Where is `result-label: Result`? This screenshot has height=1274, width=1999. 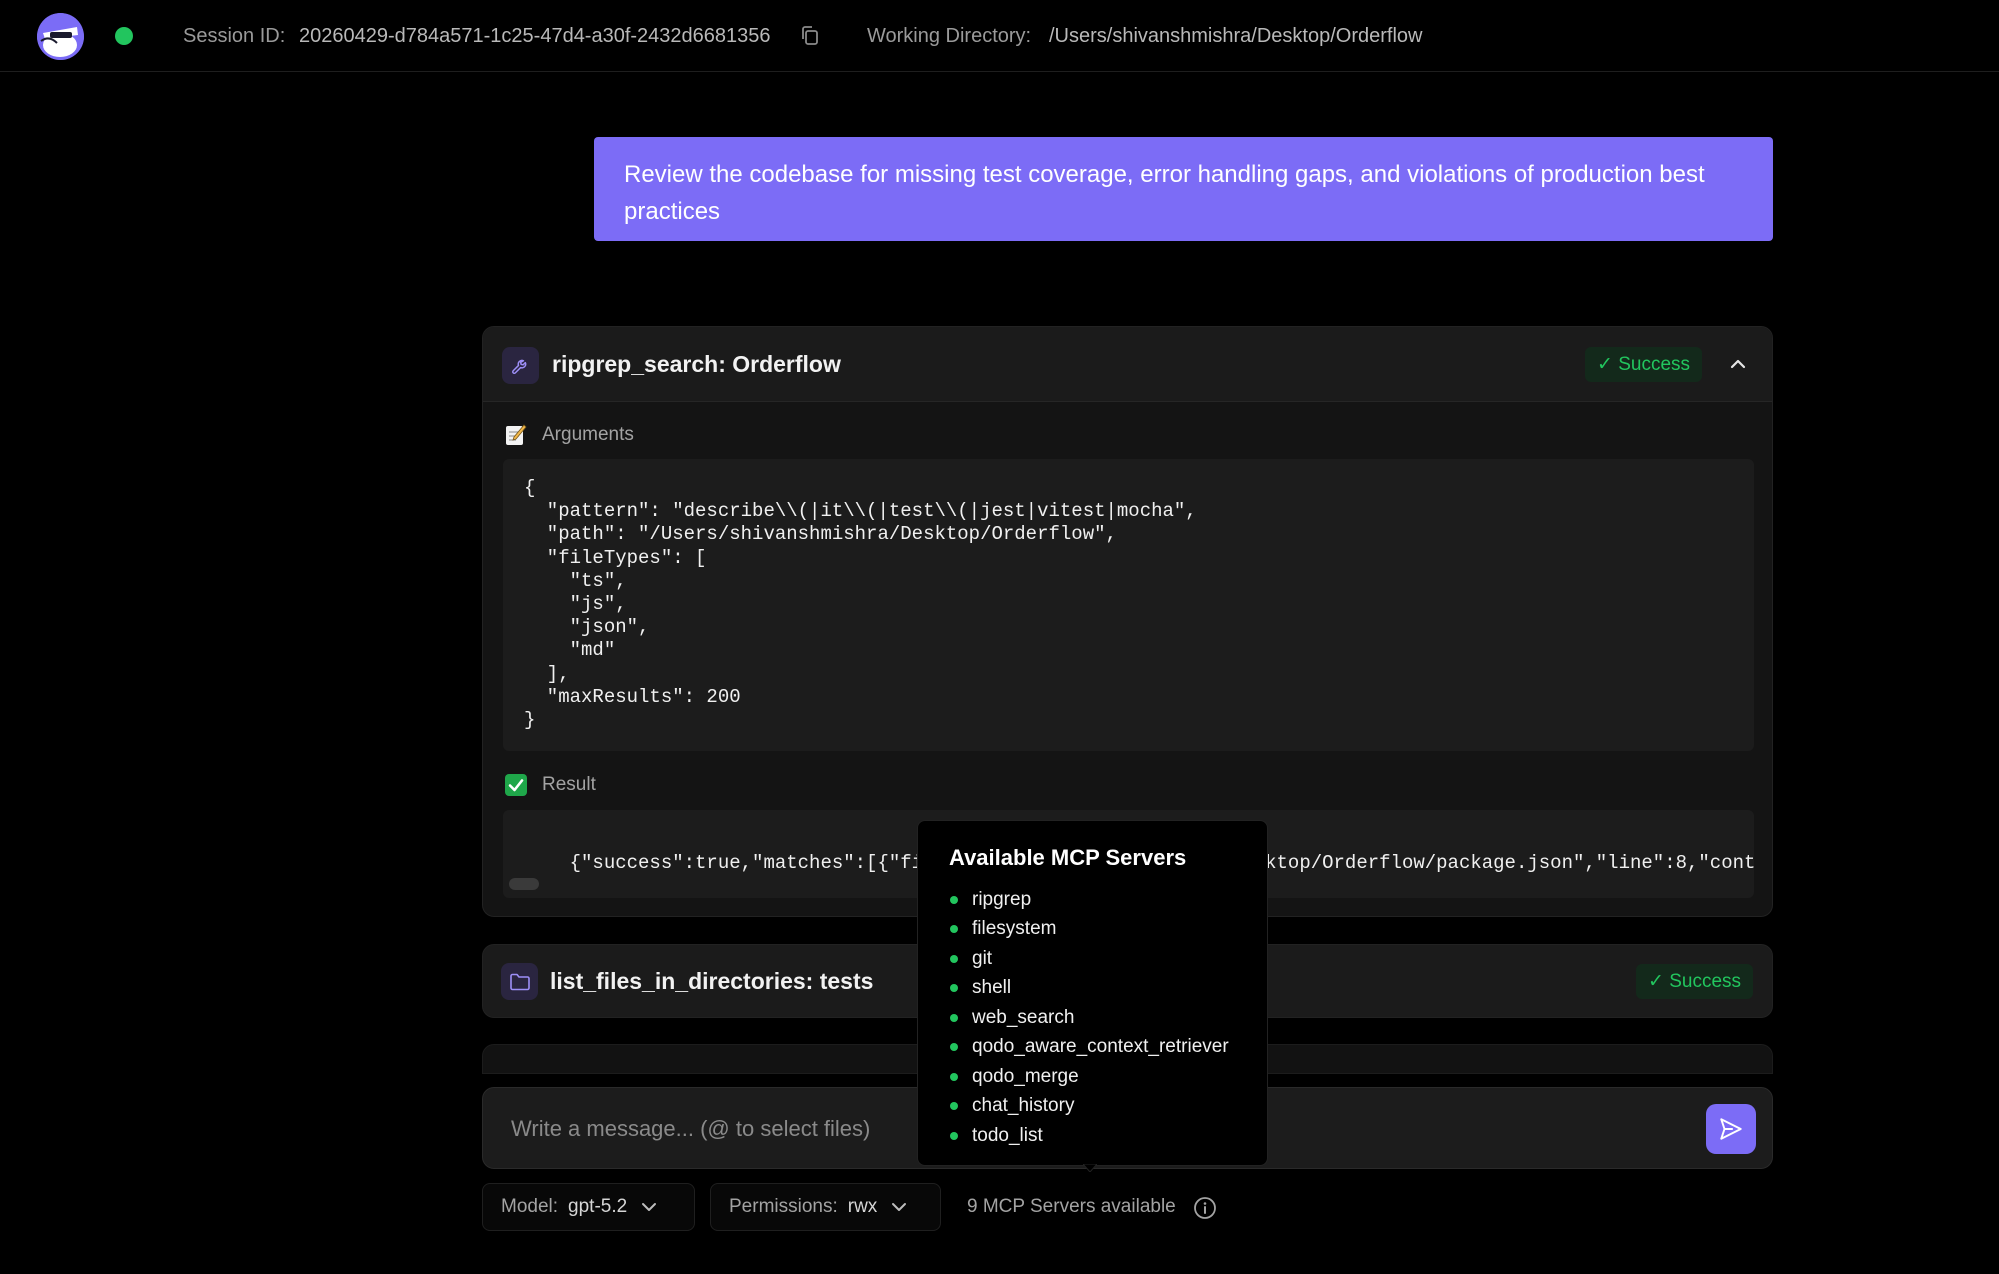 result-label: Result is located at coordinates (569, 784).